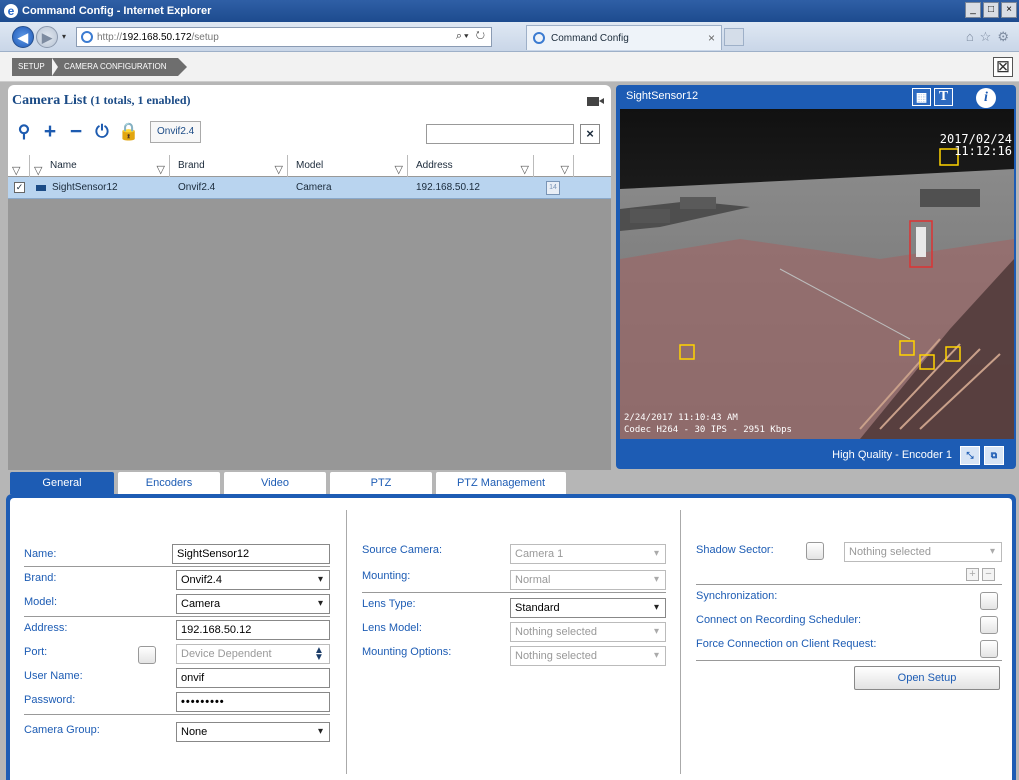 The height and width of the screenshot is (780, 1019). What do you see at coordinates (253, 732) in the screenshot?
I see `camera-group-select: None` at bounding box center [253, 732].